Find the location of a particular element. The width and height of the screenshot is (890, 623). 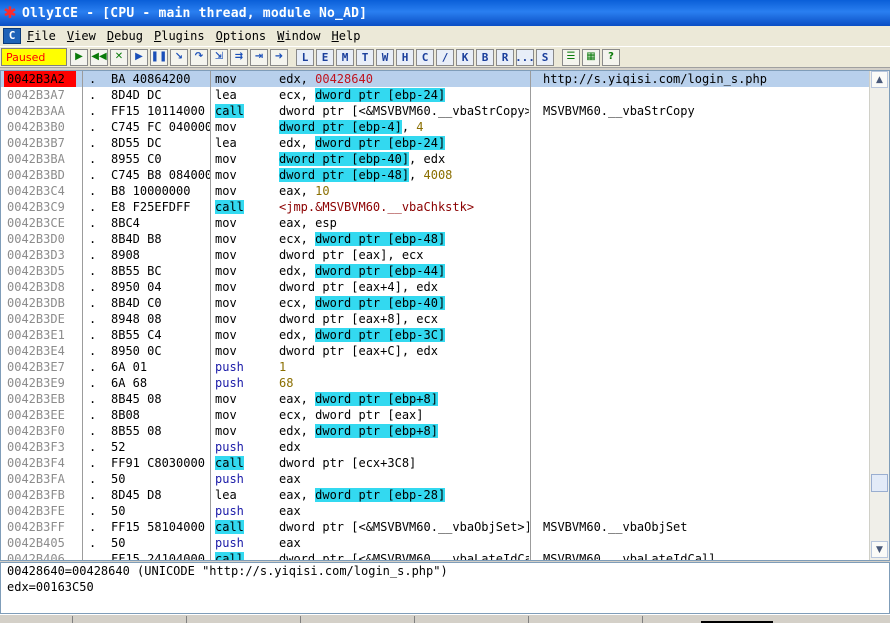

operands-cell: edx is located at coordinates (404, 447).